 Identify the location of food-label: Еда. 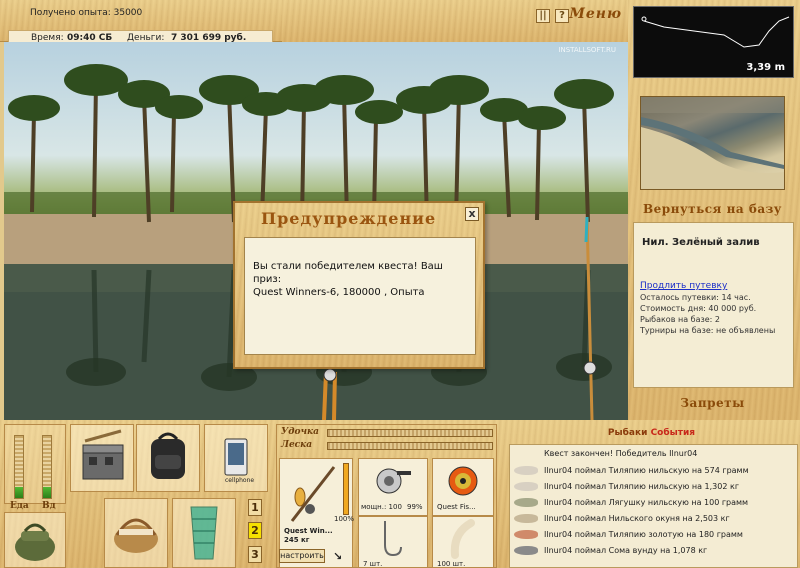
(19, 506).